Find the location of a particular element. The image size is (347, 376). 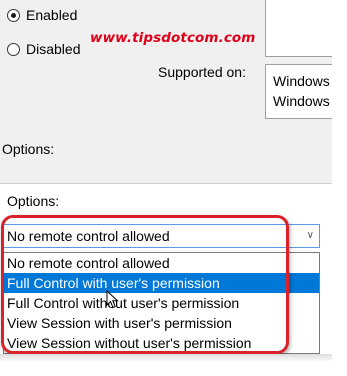

bottom-shadow is located at coordinates (166, 358).